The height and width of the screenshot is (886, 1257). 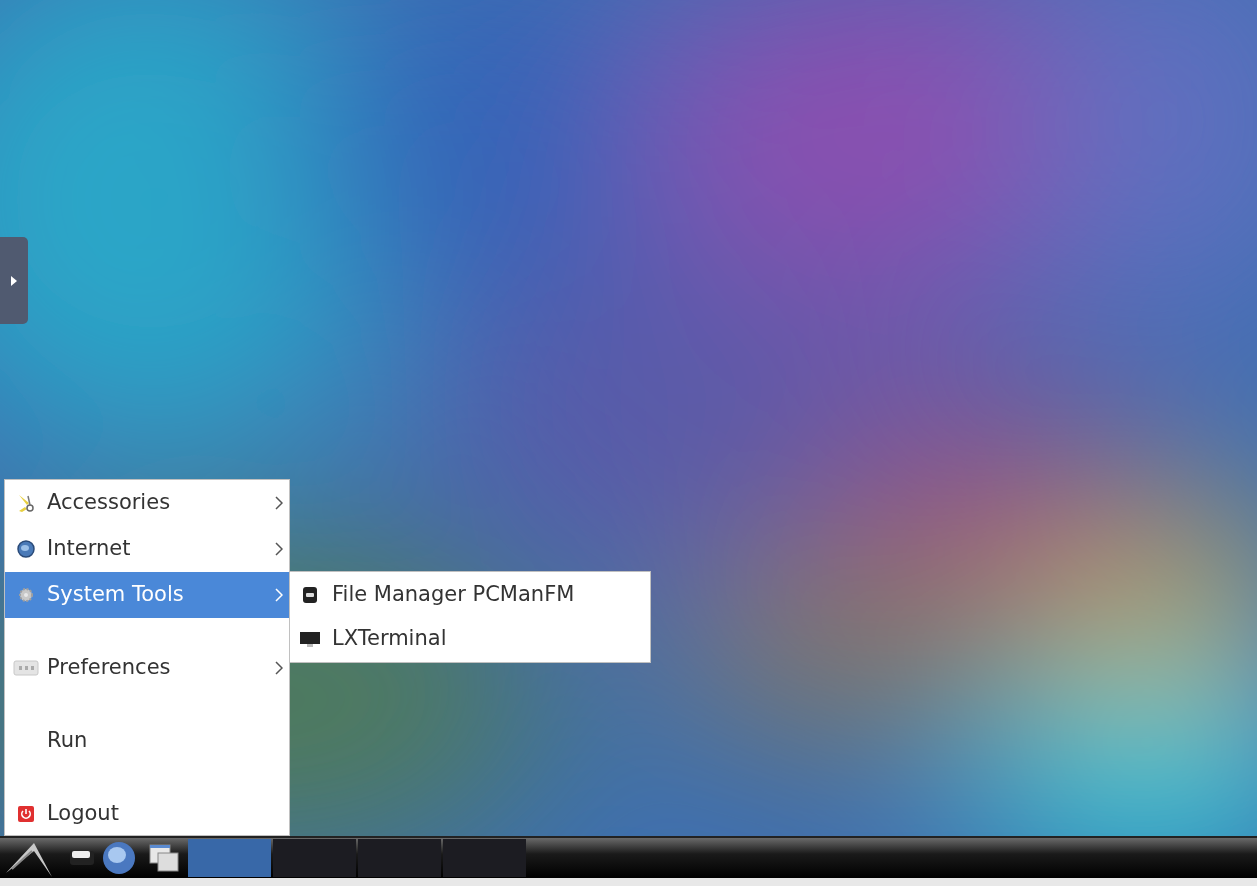 I want to click on menu-item: Accessories, so click(x=147, y=503).